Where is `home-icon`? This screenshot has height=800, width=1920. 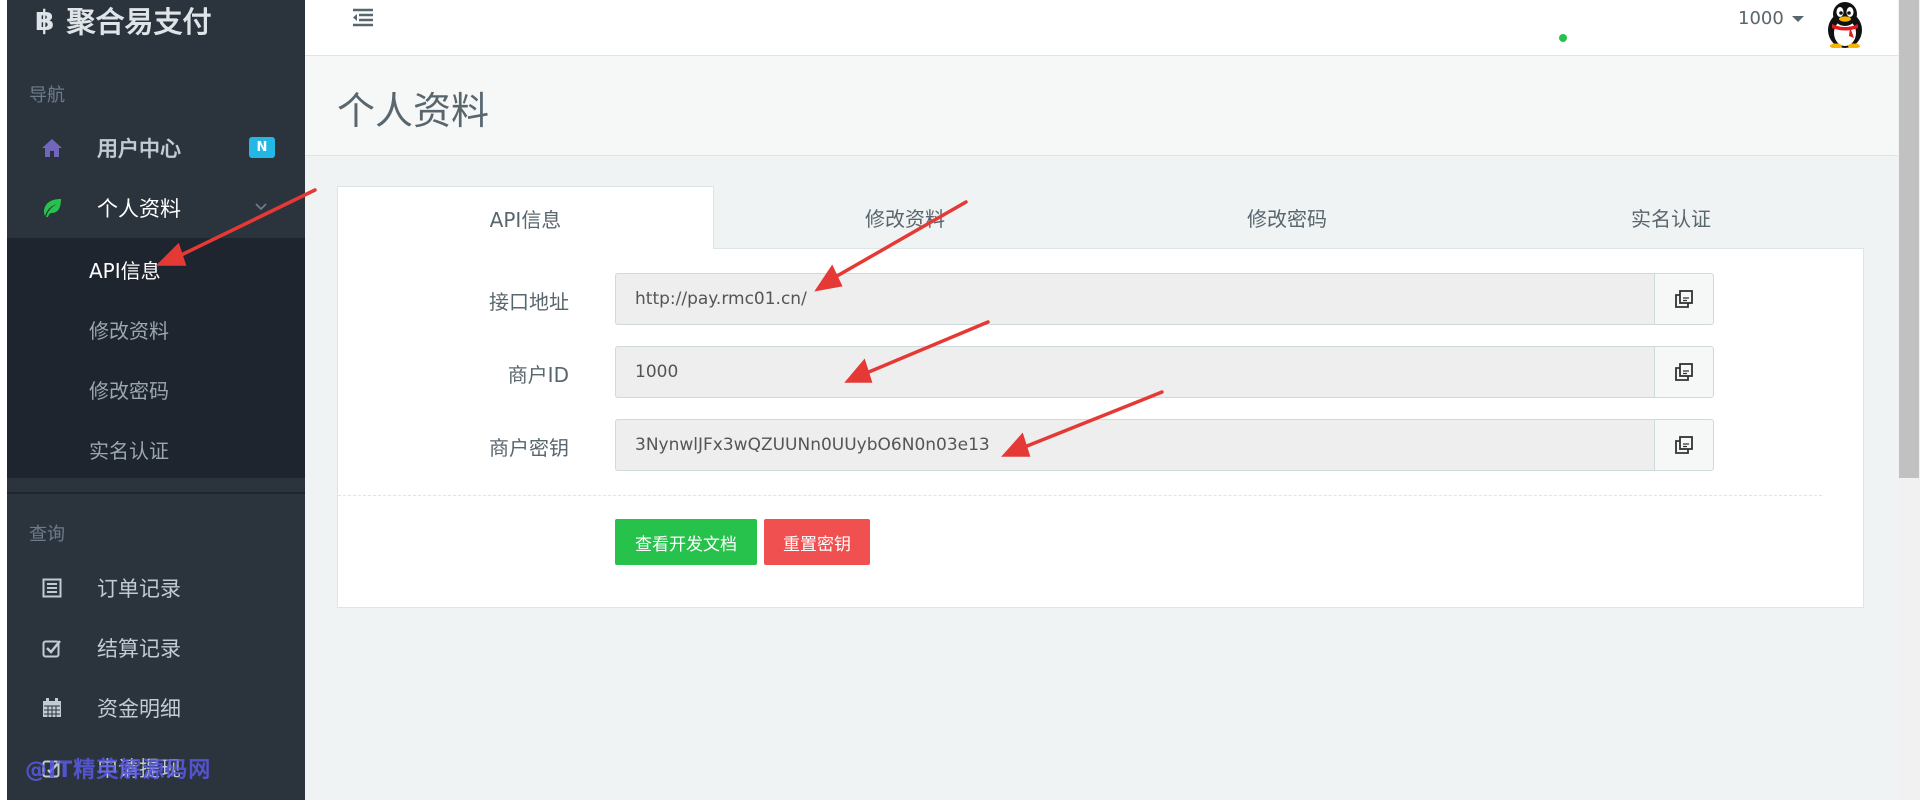
home-icon is located at coordinates (52, 148).